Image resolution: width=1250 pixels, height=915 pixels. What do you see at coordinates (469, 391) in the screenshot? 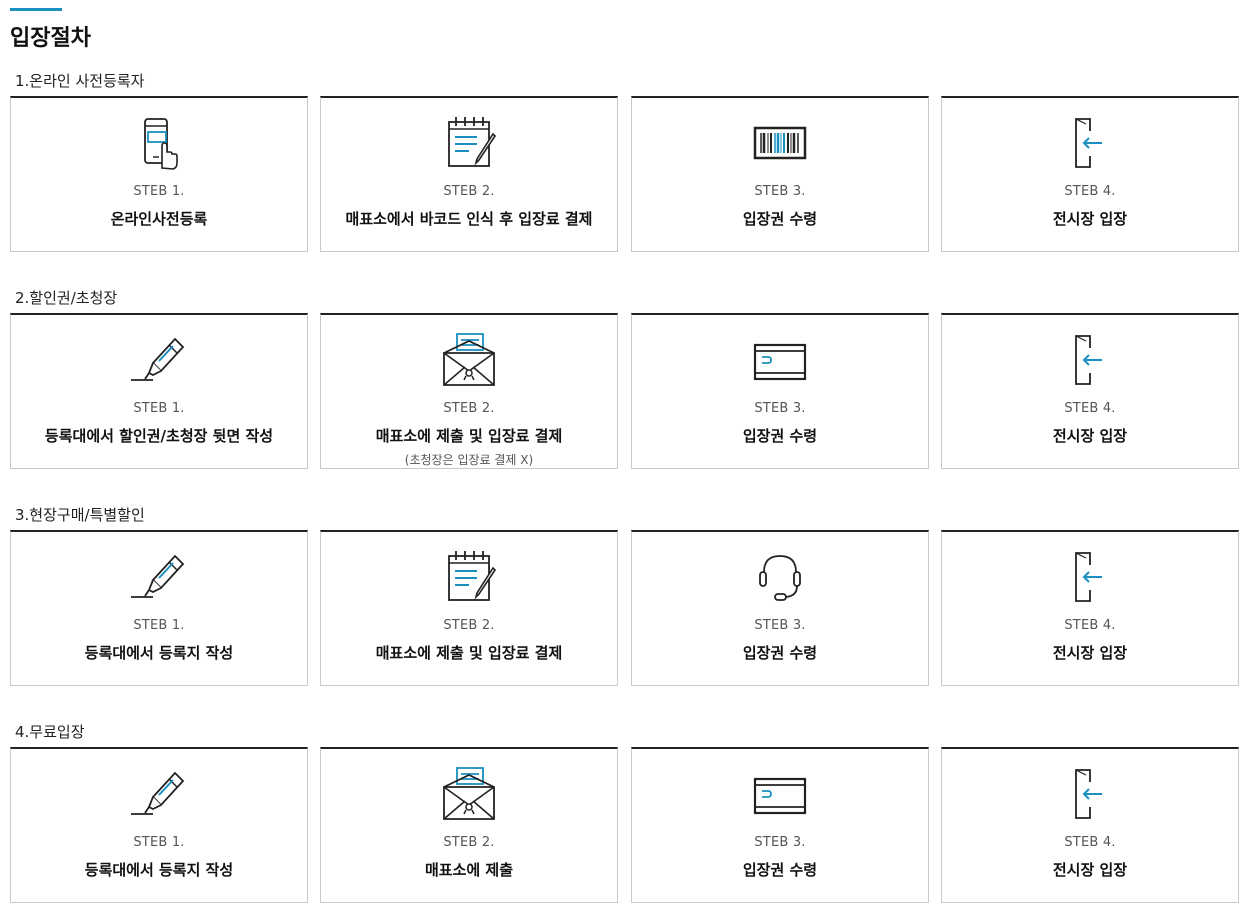
I see `step-card: STEB 2. 매표소에 제출 및 입장료 결제 (초청장은 입장료 결제 X)` at bounding box center [469, 391].